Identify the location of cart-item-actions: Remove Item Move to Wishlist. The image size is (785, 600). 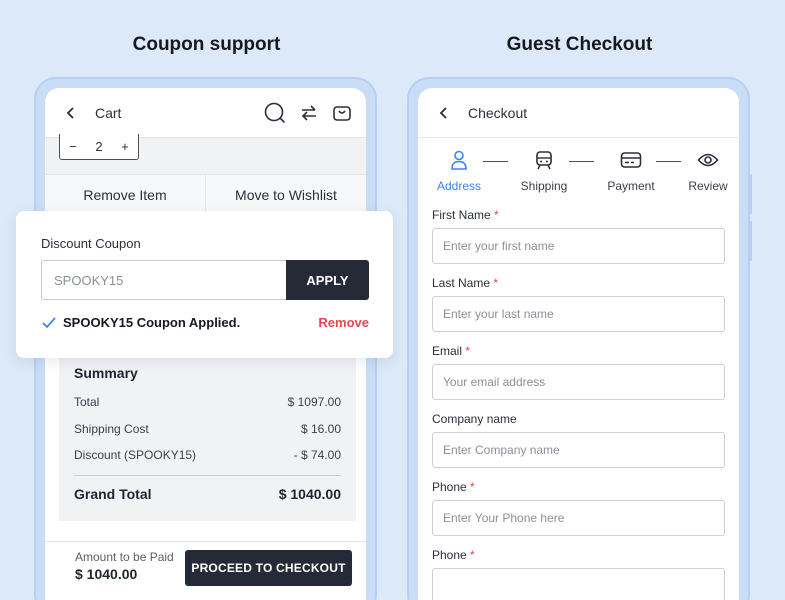
(205, 194).